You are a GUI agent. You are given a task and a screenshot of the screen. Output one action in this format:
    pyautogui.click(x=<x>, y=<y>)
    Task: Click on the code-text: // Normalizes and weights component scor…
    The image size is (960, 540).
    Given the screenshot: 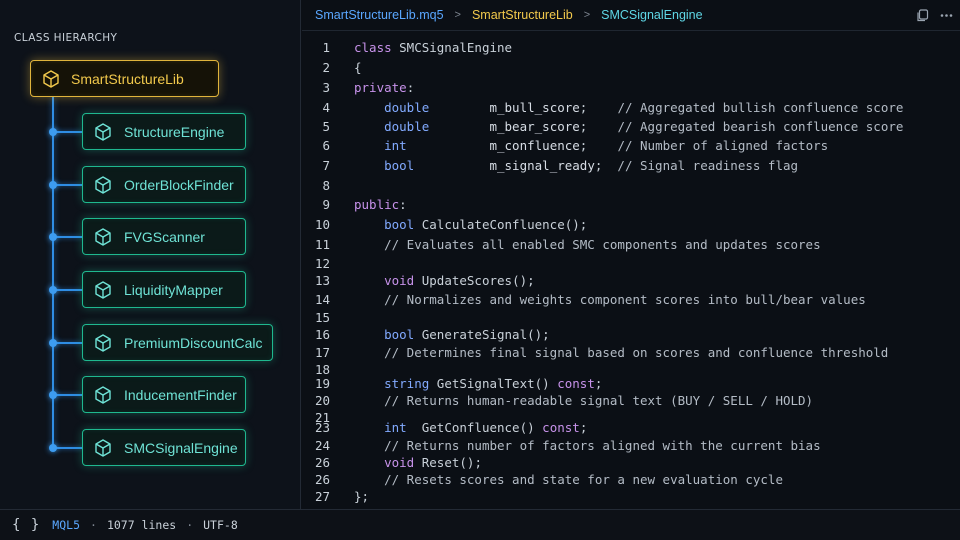 What is the action you would take?
    pyautogui.click(x=610, y=299)
    